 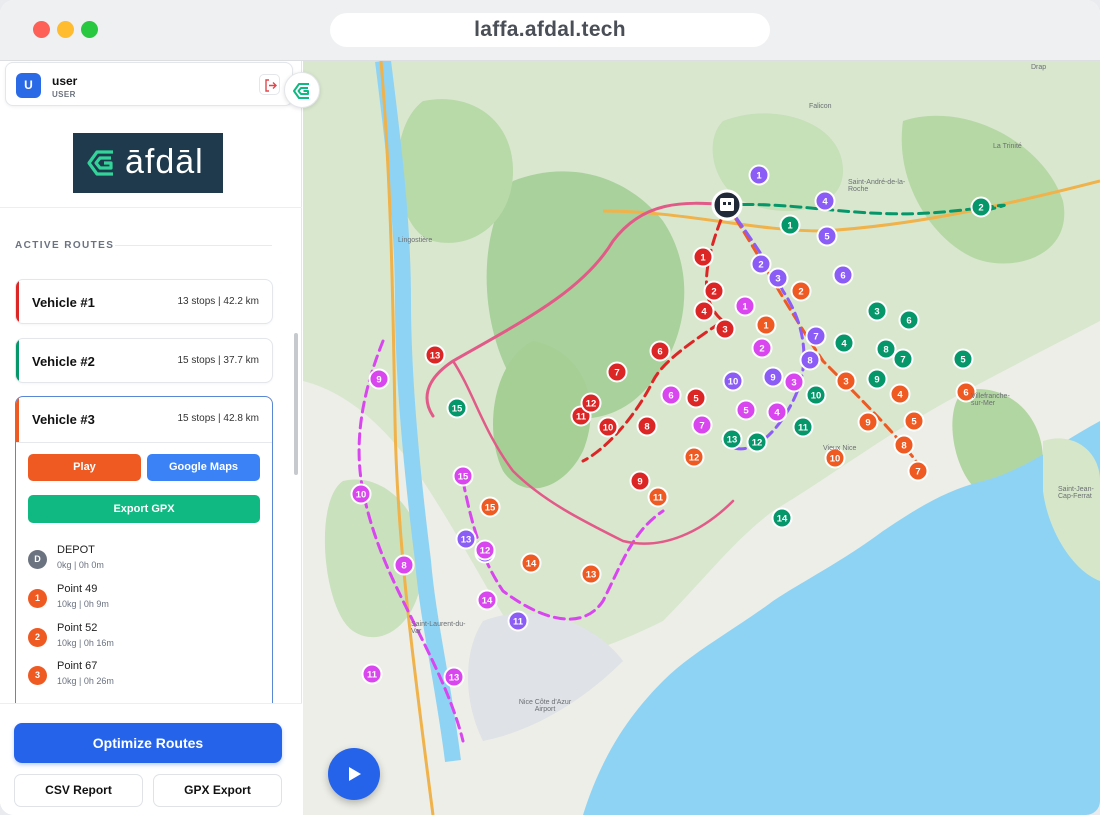 I want to click on route-marker-label: 14, so click(x=487, y=601).